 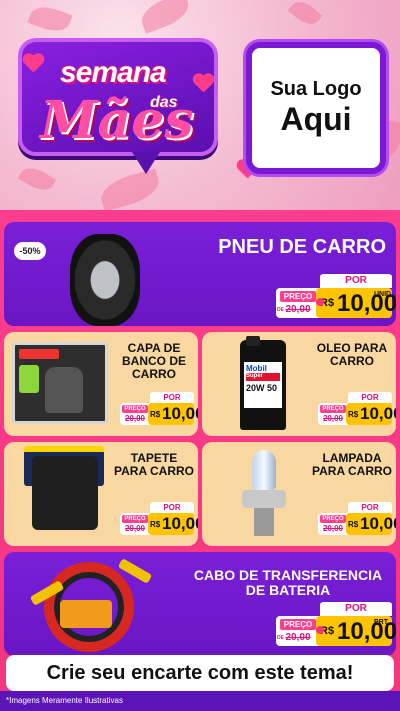 I want to click on oil-sub-text: Super, so click(x=263, y=377).